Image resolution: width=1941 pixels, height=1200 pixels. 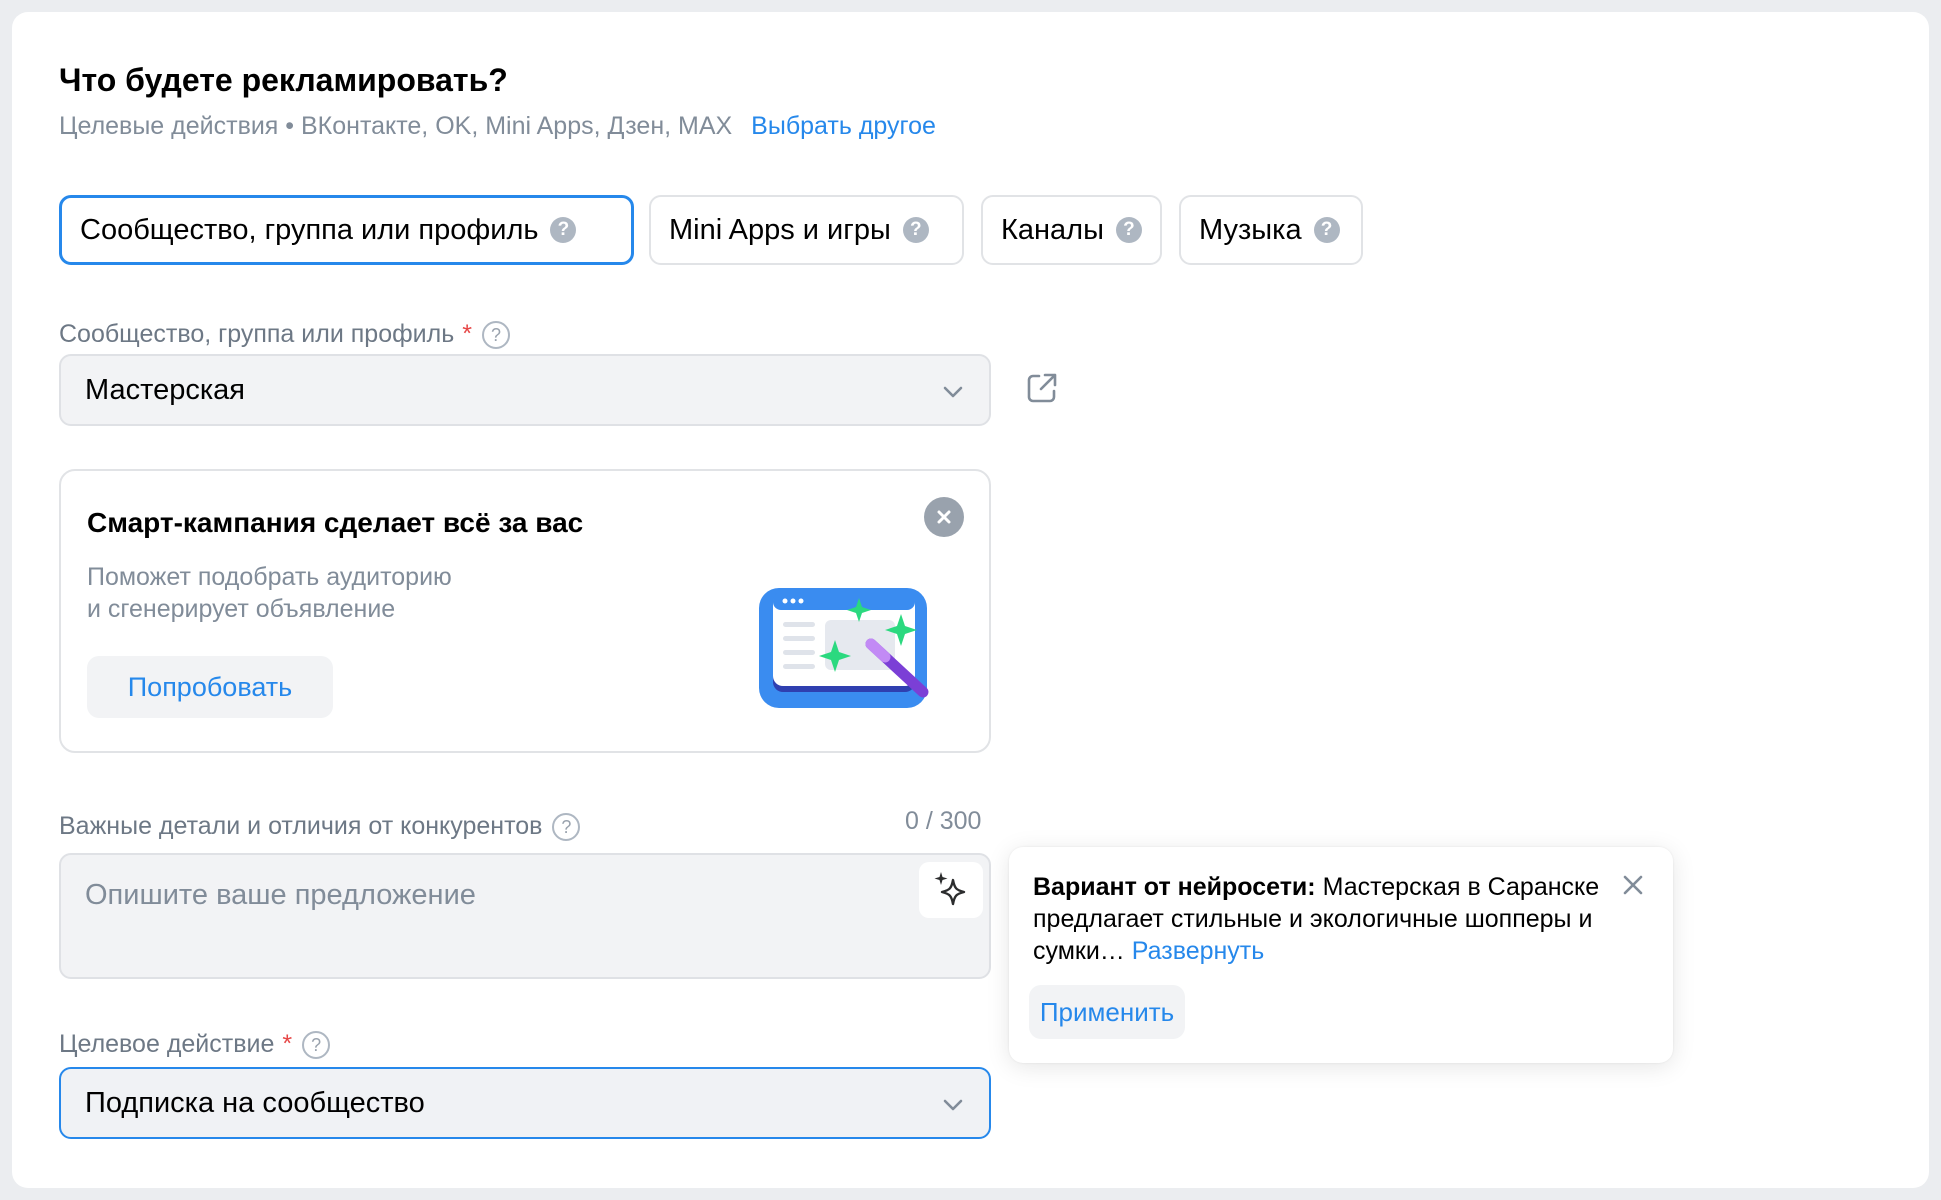 I want to click on magic-wand-illustration, so click(x=844, y=648).